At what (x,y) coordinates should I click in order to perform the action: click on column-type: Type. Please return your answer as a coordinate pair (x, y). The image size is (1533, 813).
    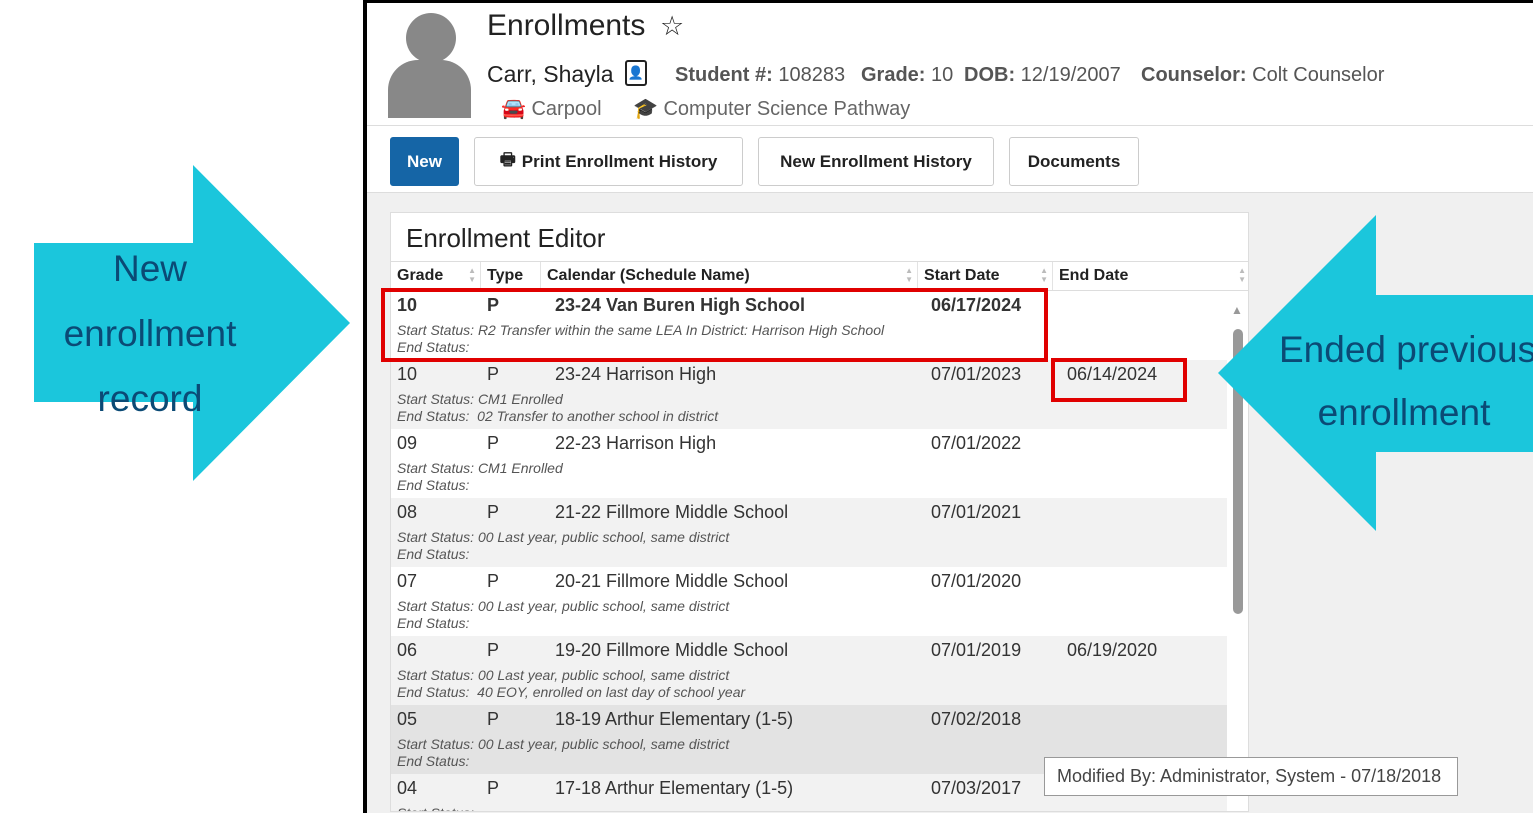
    Looking at the image, I should click on (511, 276).